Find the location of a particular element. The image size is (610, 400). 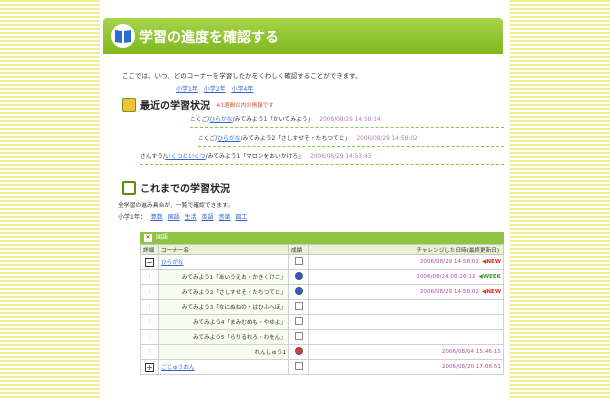

grade-links: 小学1年 小学2年 小学4年 is located at coordinates (216, 88).